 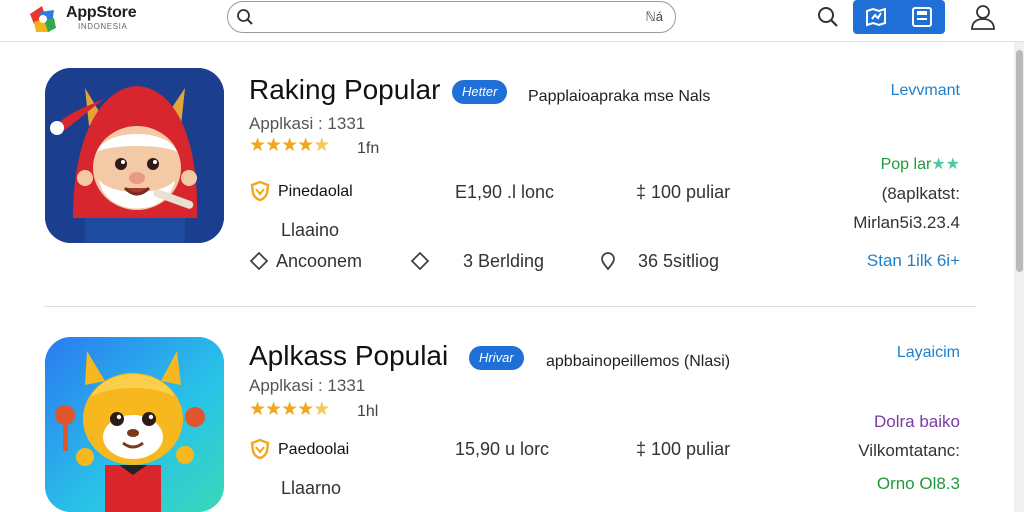 I want to click on side-plus-link: Stan 1ilk 6i+, so click(x=913, y=261).